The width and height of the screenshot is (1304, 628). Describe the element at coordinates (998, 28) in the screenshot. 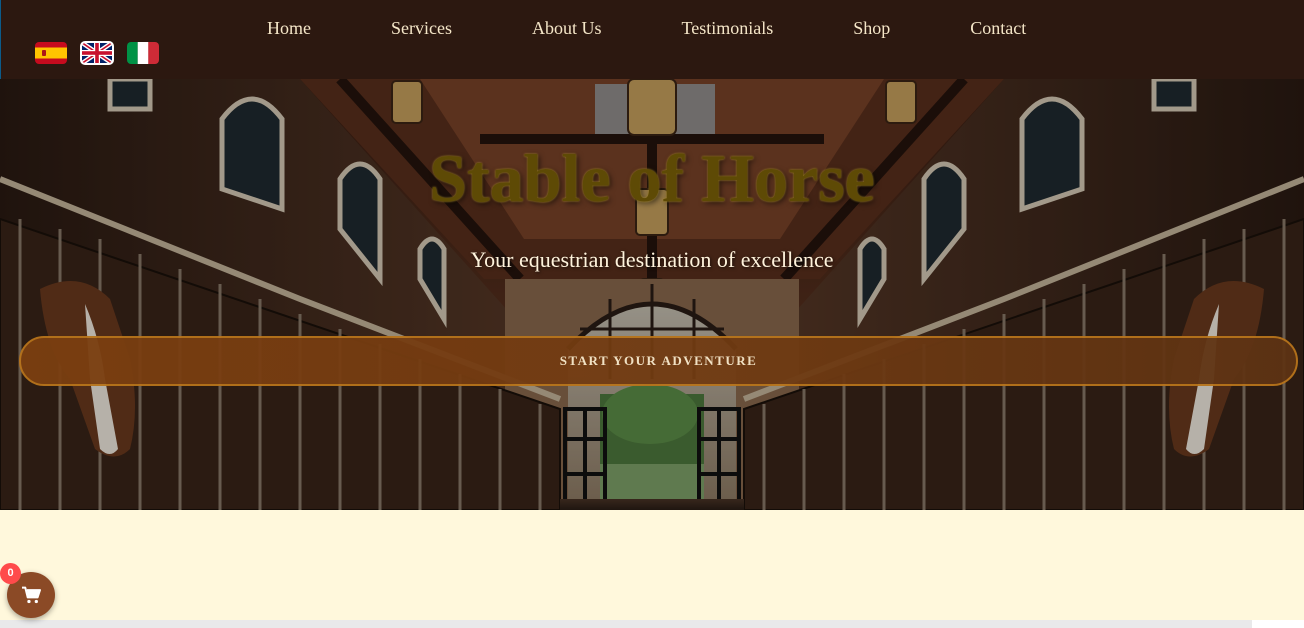

I see `nav-contact: Contact` at that location.